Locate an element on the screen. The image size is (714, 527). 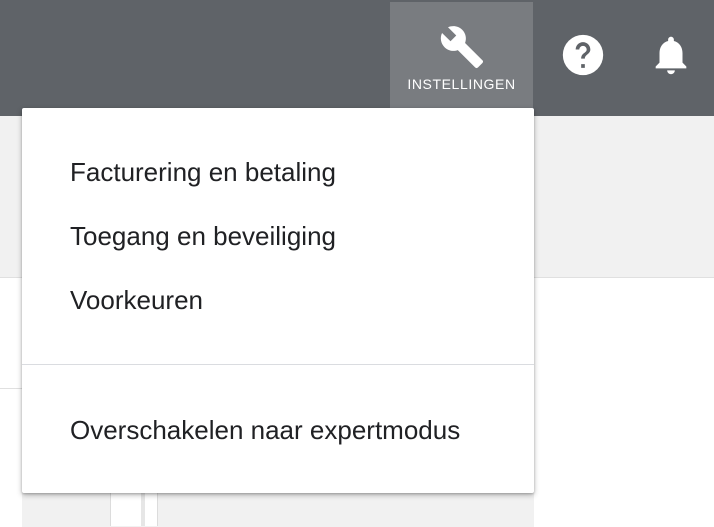
menu-divider is located at coordinates (278, 364).